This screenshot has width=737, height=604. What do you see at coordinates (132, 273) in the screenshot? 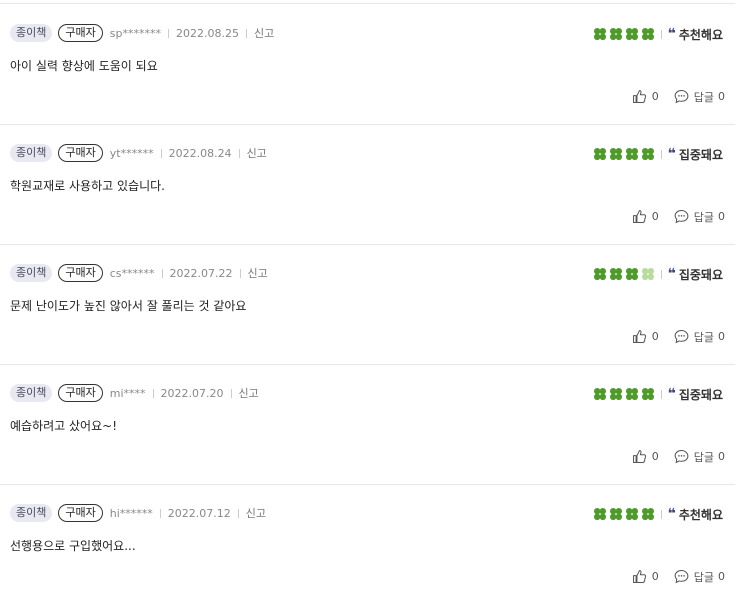
I see `reviewer-id: cs******` at bounding box center [132, 273].